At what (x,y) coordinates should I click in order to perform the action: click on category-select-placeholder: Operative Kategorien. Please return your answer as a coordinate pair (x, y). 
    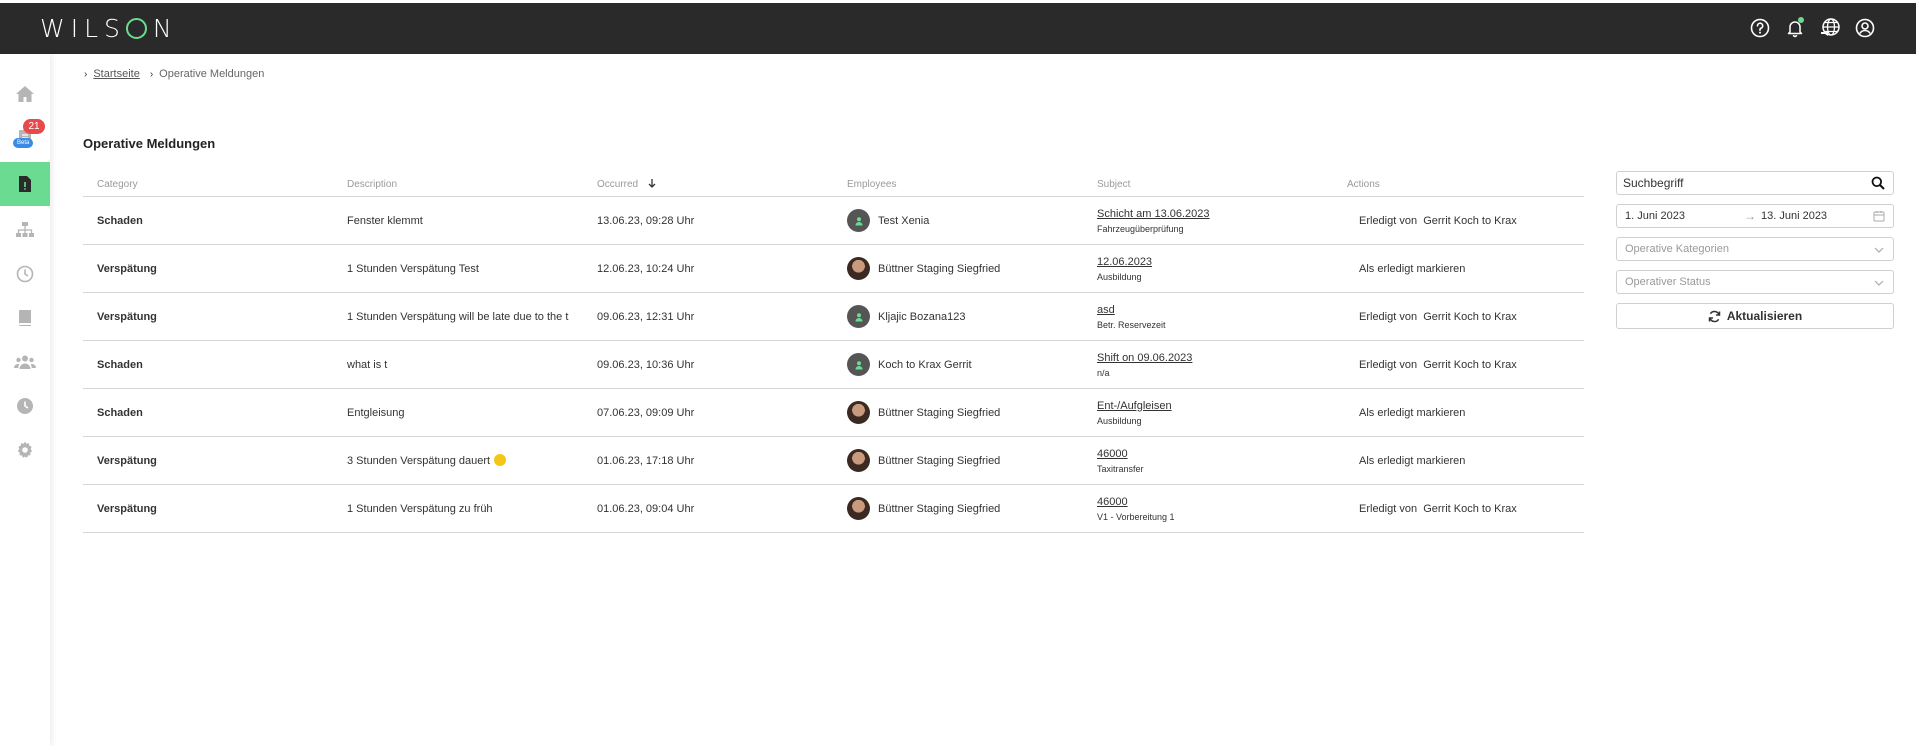
    Looking at the image, I should click on (1677, 249).